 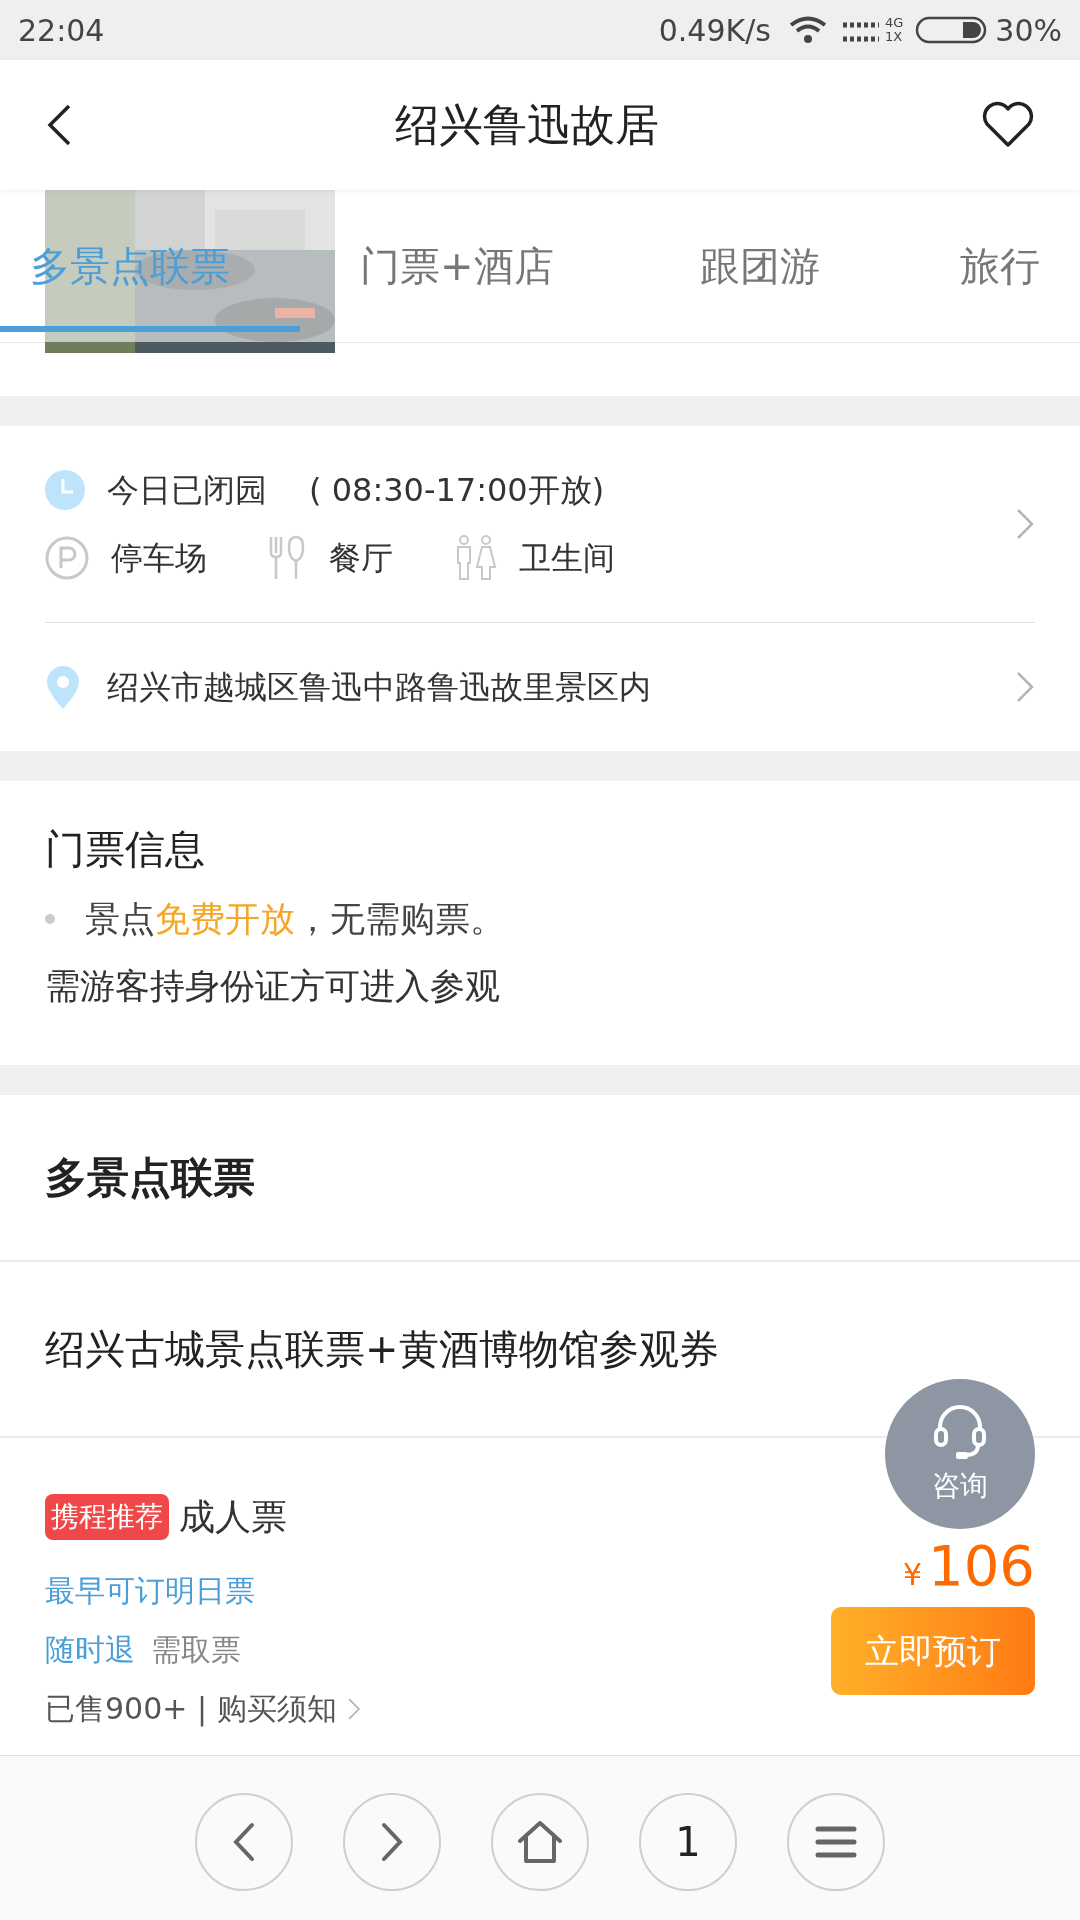 What do you see at coordinates (567, 558) in the screenshot?
I see `facility-label: 卫生间` at bounding box center [567, 558].